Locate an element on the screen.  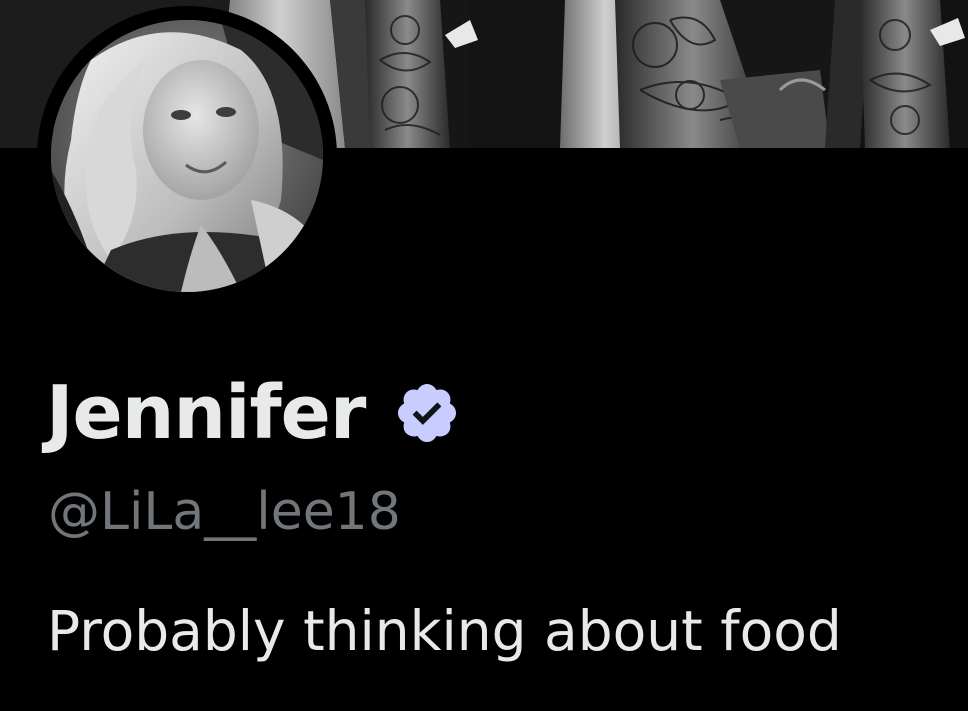
avatar-ring is located at coordinates (187, 156).